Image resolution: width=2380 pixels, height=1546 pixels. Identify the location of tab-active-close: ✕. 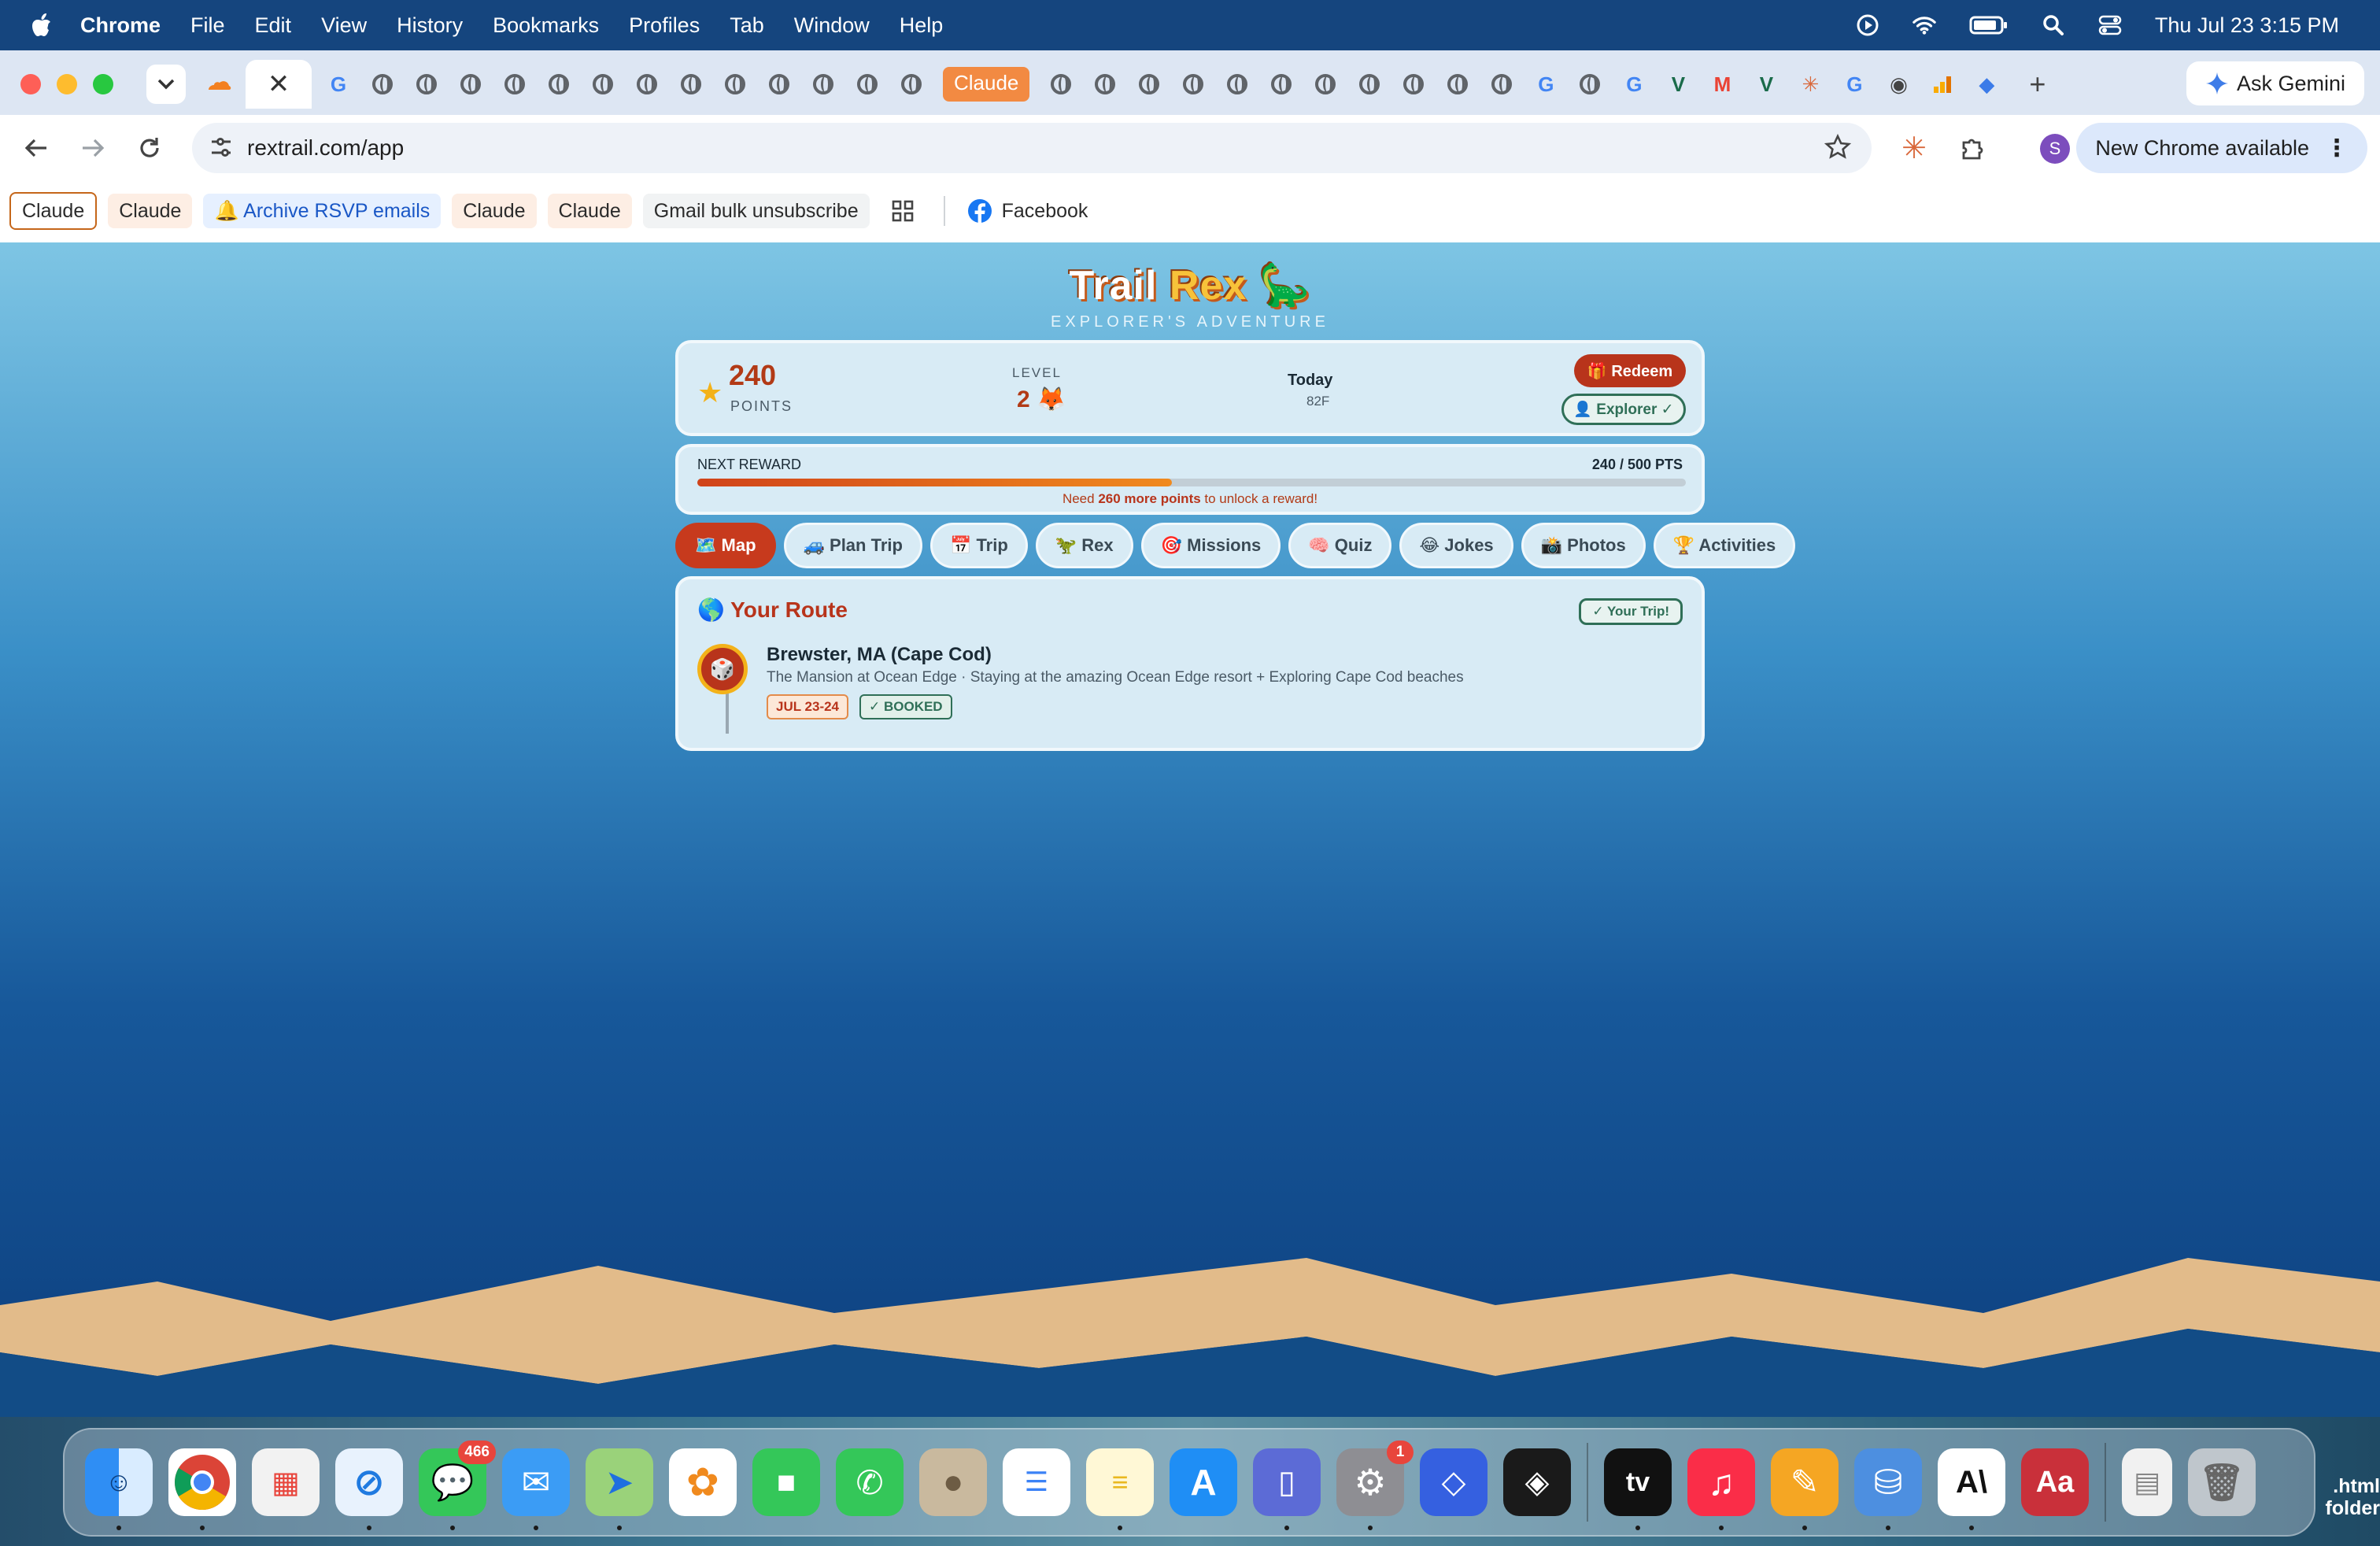
(279, 84).